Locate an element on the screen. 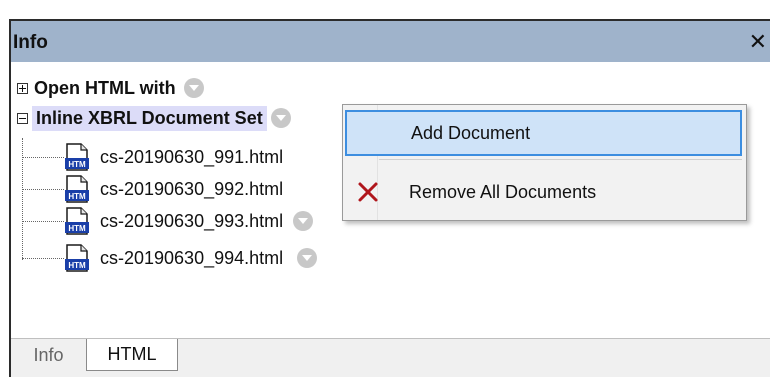 This screenshot has height=377, width=770. tab-strip: Info HTML is located at coordinates (390, 358).